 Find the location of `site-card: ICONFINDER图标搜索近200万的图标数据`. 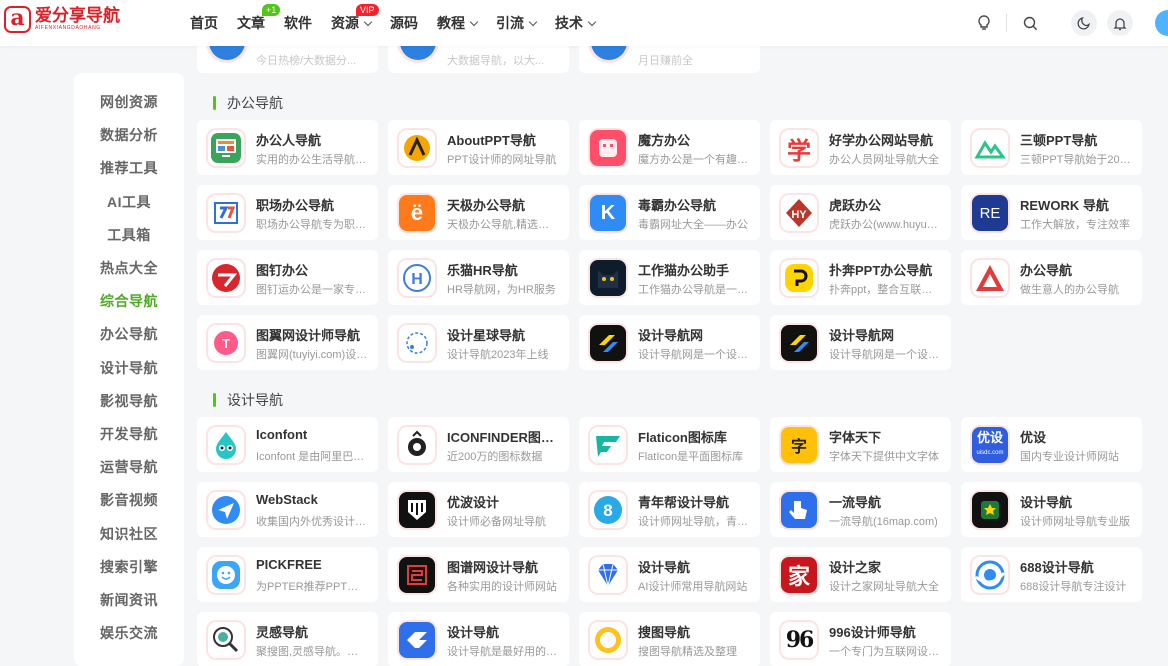

site-card: ICONFINDER图标搜索近200万的图标数据 is located at coordinates (478, 444).